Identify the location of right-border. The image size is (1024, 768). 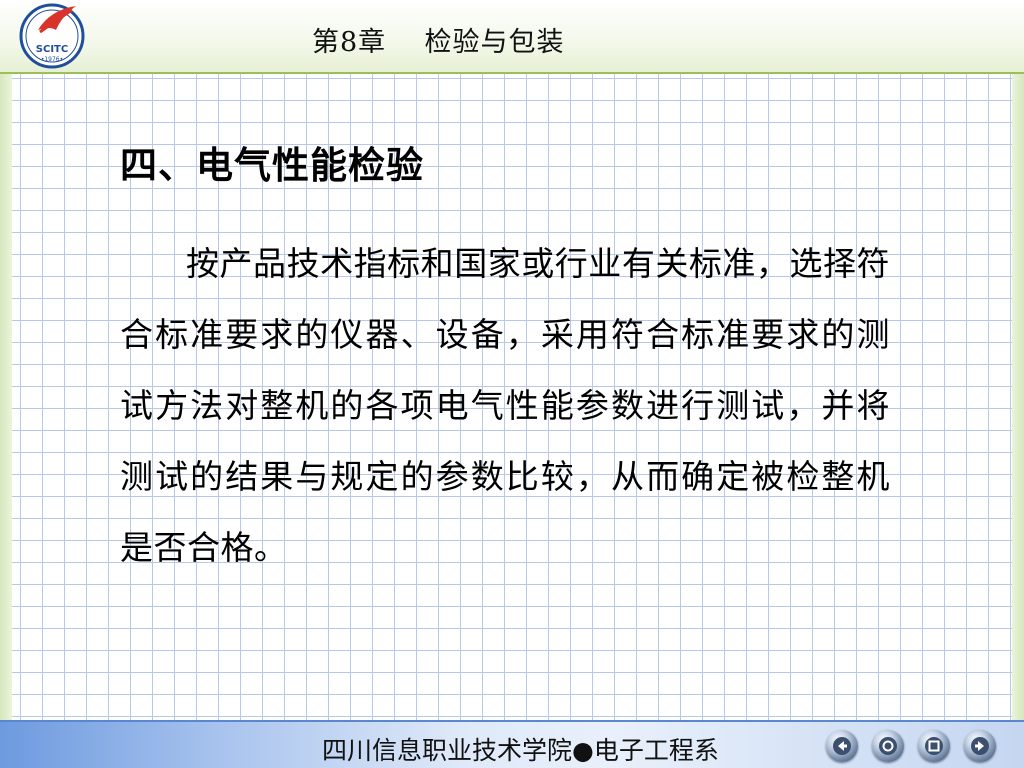
(1018, 397).